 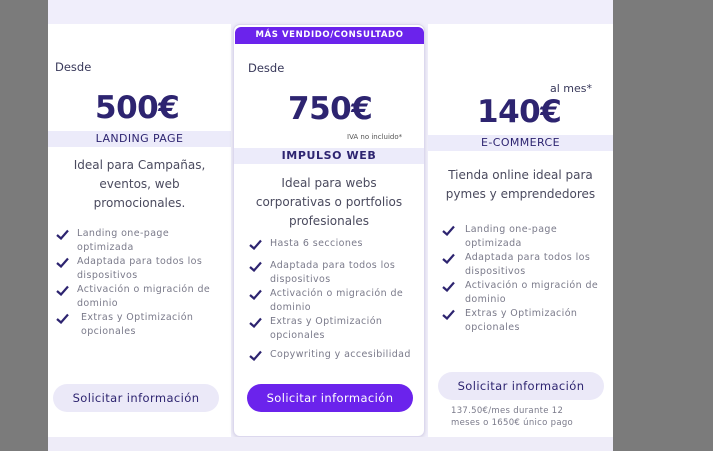 I want to click on footnote-line: meses o 1650€ único pago, so click(x=512, y=423).